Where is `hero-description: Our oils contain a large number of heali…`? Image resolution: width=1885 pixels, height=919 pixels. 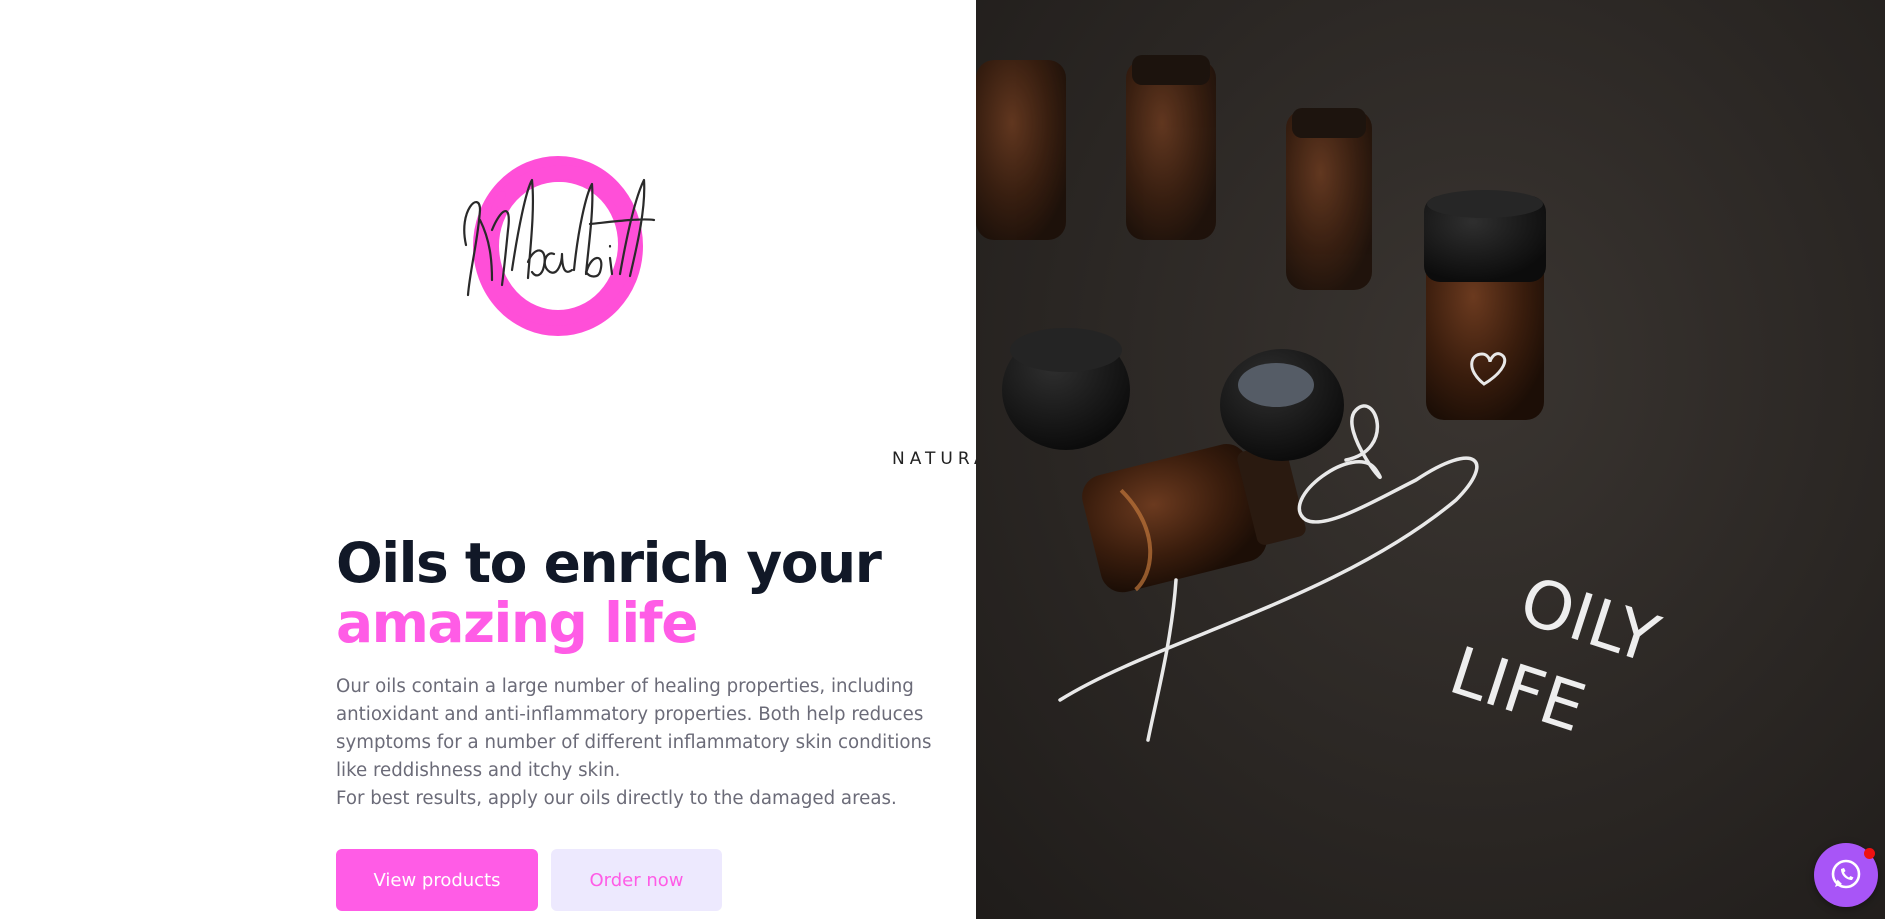 hero-description: Our oils contain a large number of heali… is located at coordinates (636, 743).